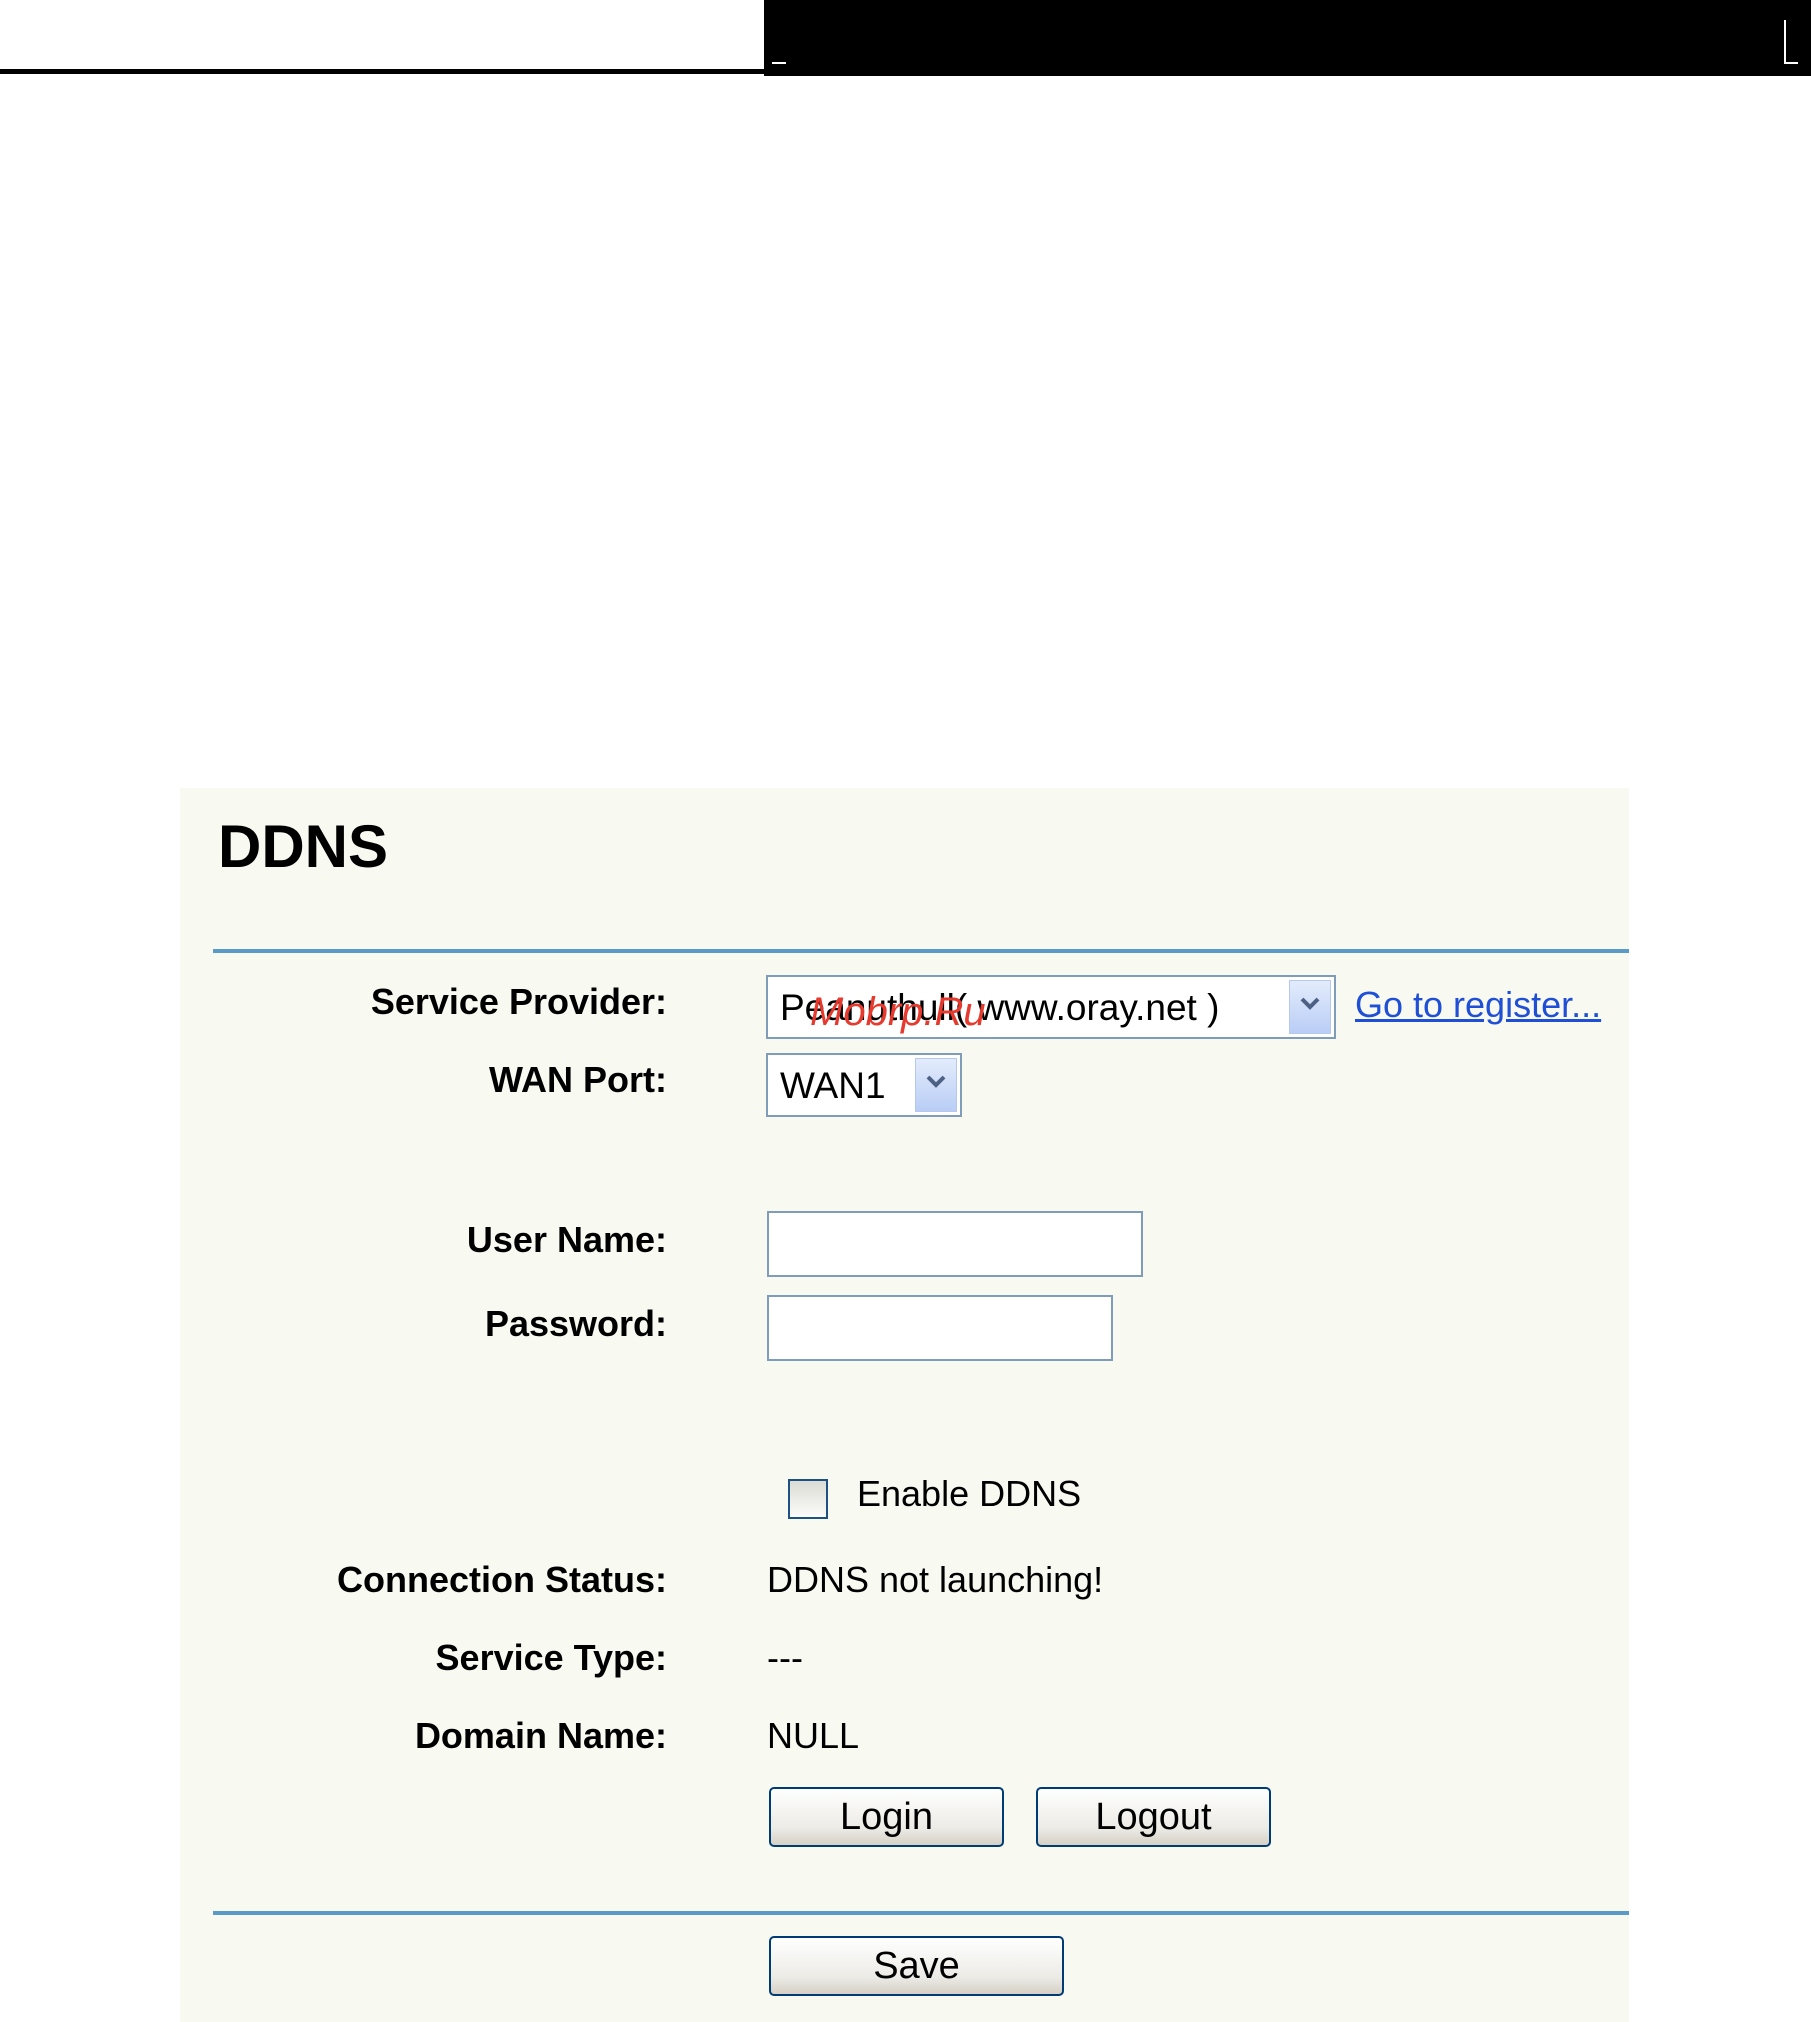  Describe the element at coordinates (303, 846) in the screenshot. I see `page-title: DDNS` at that location.